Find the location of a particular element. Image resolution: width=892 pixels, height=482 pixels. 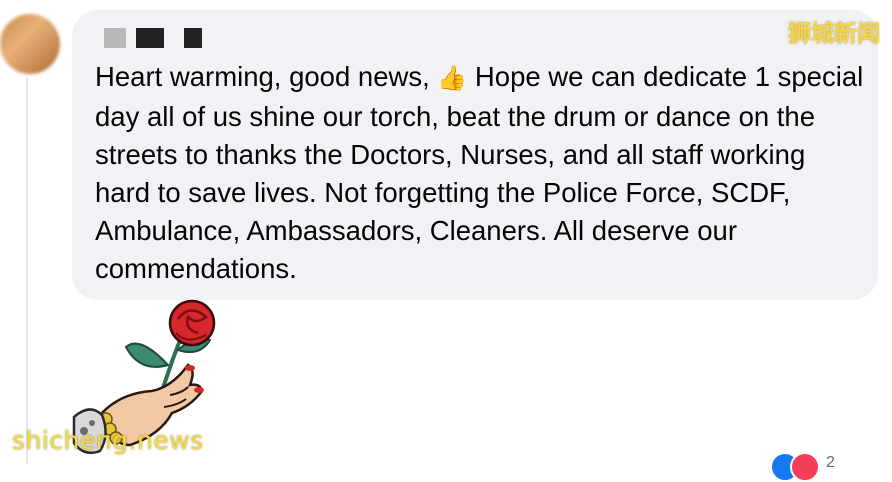

watermark-top: 狮城新闻 is located at coordinates (834, 34).